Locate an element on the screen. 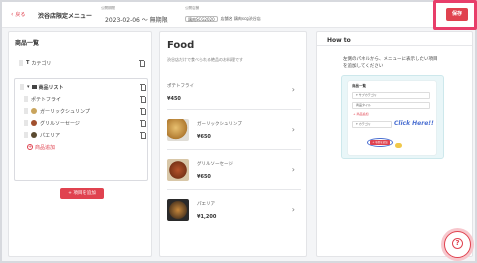  add-product-link: + 商品追加 is located at coordinates (41, 147).